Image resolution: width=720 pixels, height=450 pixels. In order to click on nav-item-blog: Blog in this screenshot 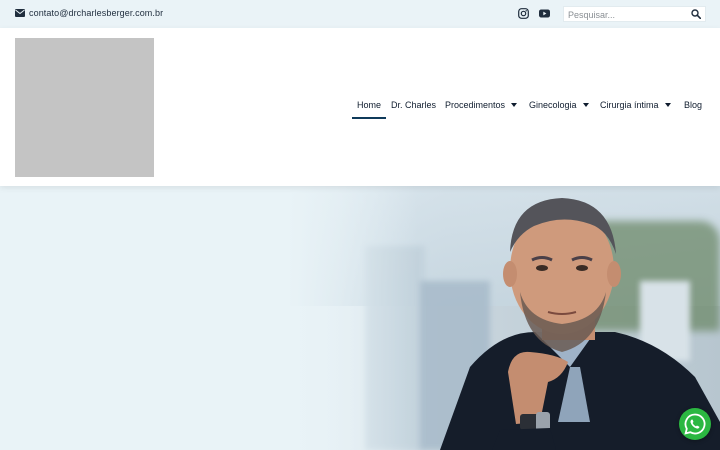, I will do `click(693, 105)`.